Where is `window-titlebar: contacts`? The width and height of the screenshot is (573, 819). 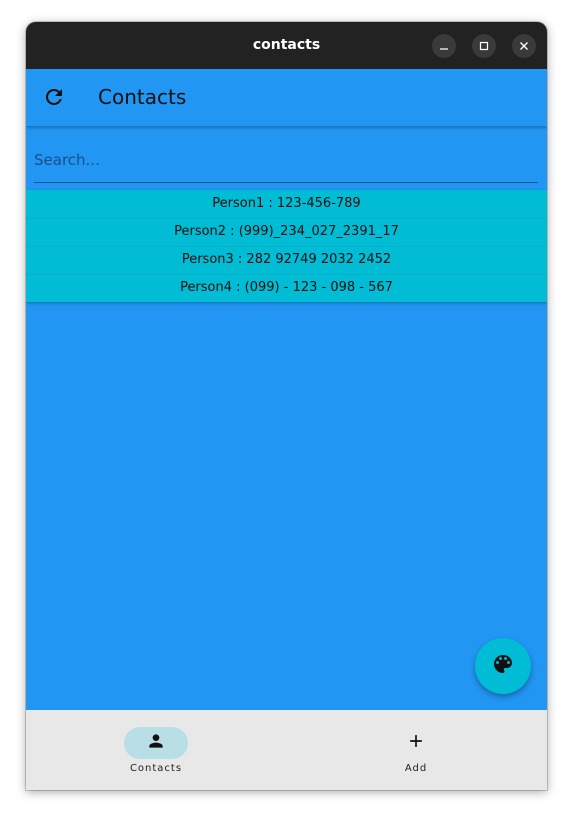
window-titlebar: contacts is located at coordinates (286, 45).